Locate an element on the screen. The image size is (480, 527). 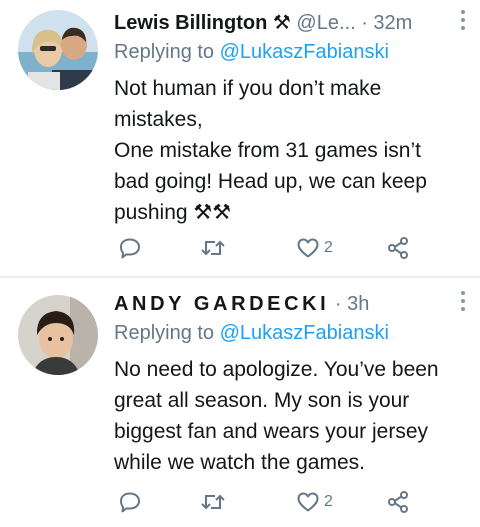
tweet-text-line: bad going! Head up, we can keep is located at coordinates (270, 181).